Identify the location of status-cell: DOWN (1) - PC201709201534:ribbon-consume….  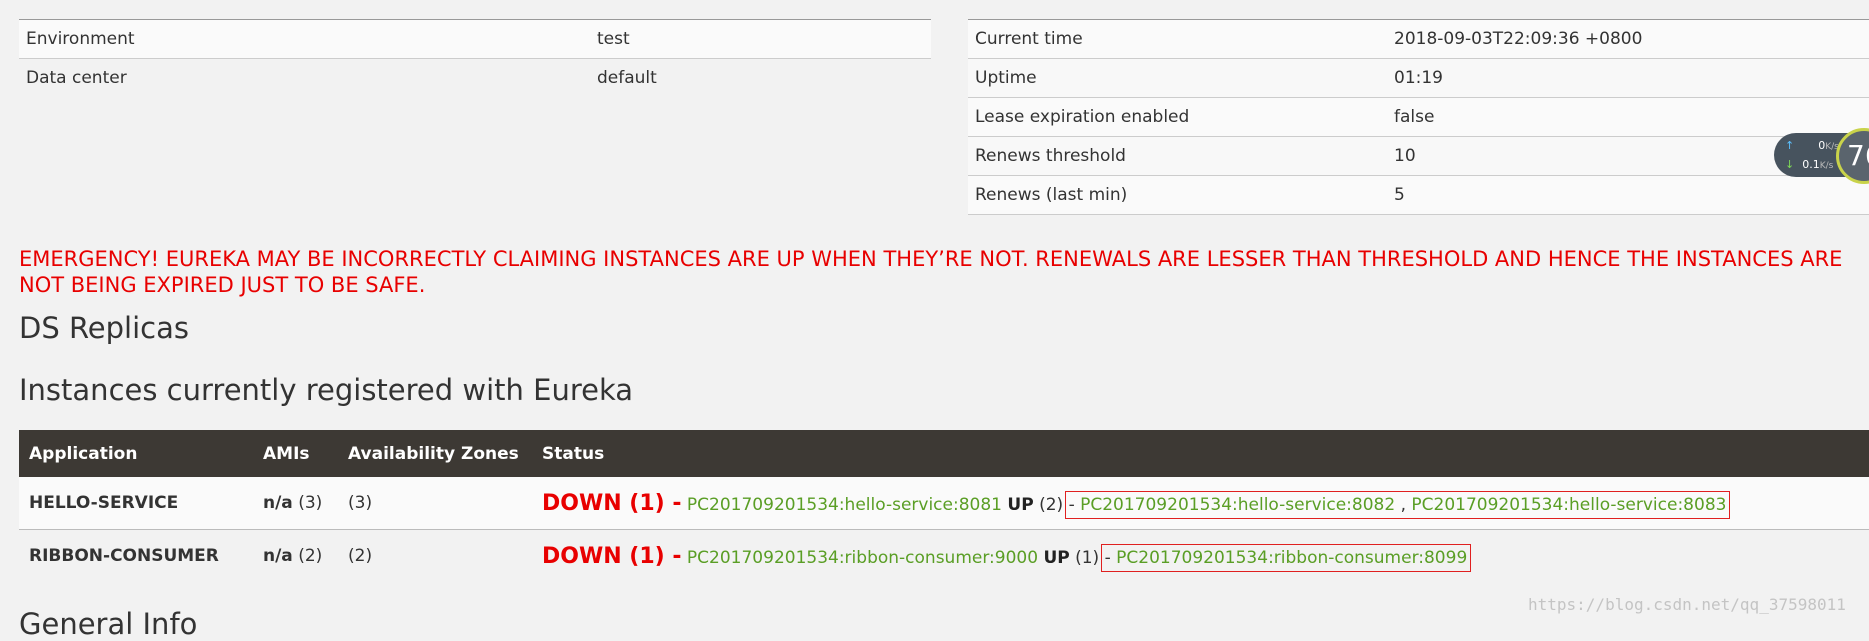
(1200, 555).